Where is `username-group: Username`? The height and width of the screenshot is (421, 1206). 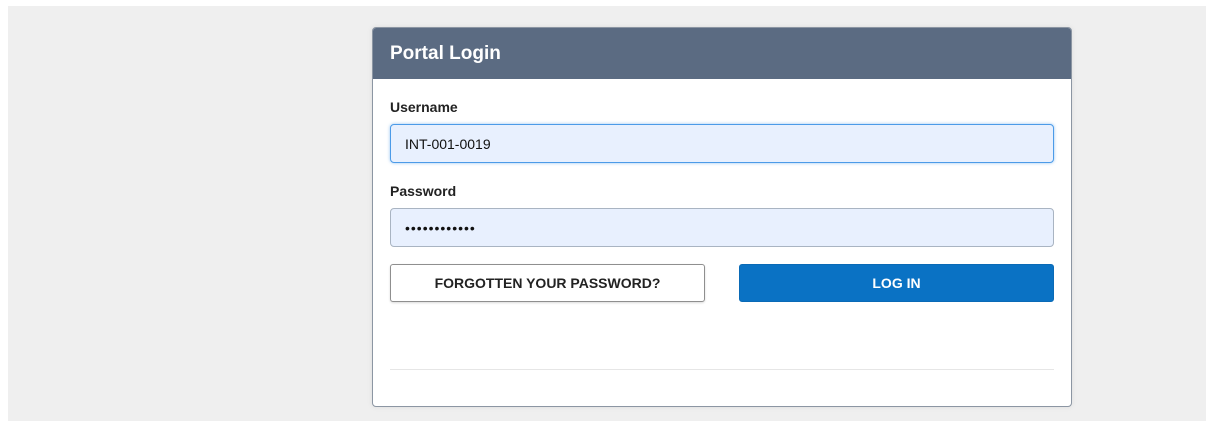 username-group: Username is located at coordinates (722, 131).